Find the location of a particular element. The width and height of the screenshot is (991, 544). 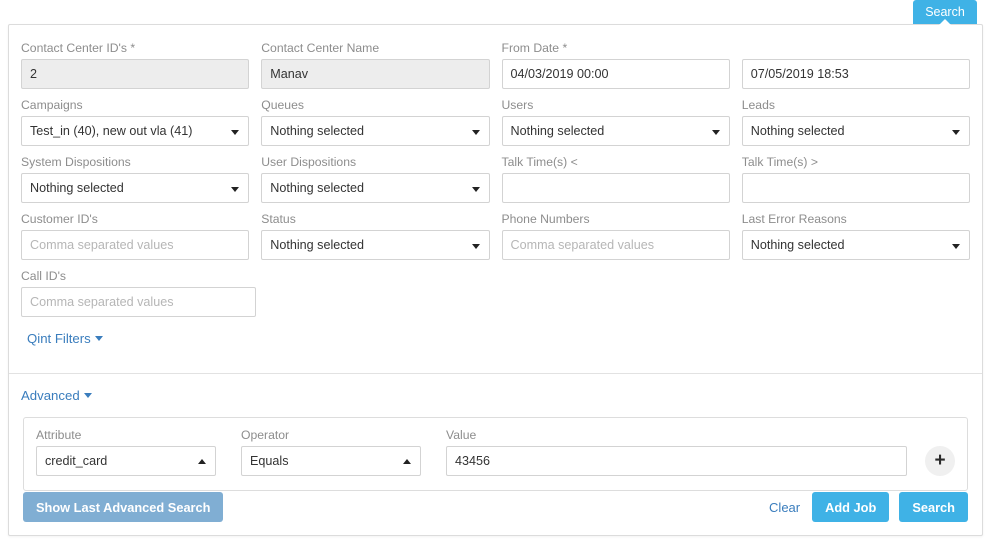

input-contact-center-ids is located at coordinates (135, 74).